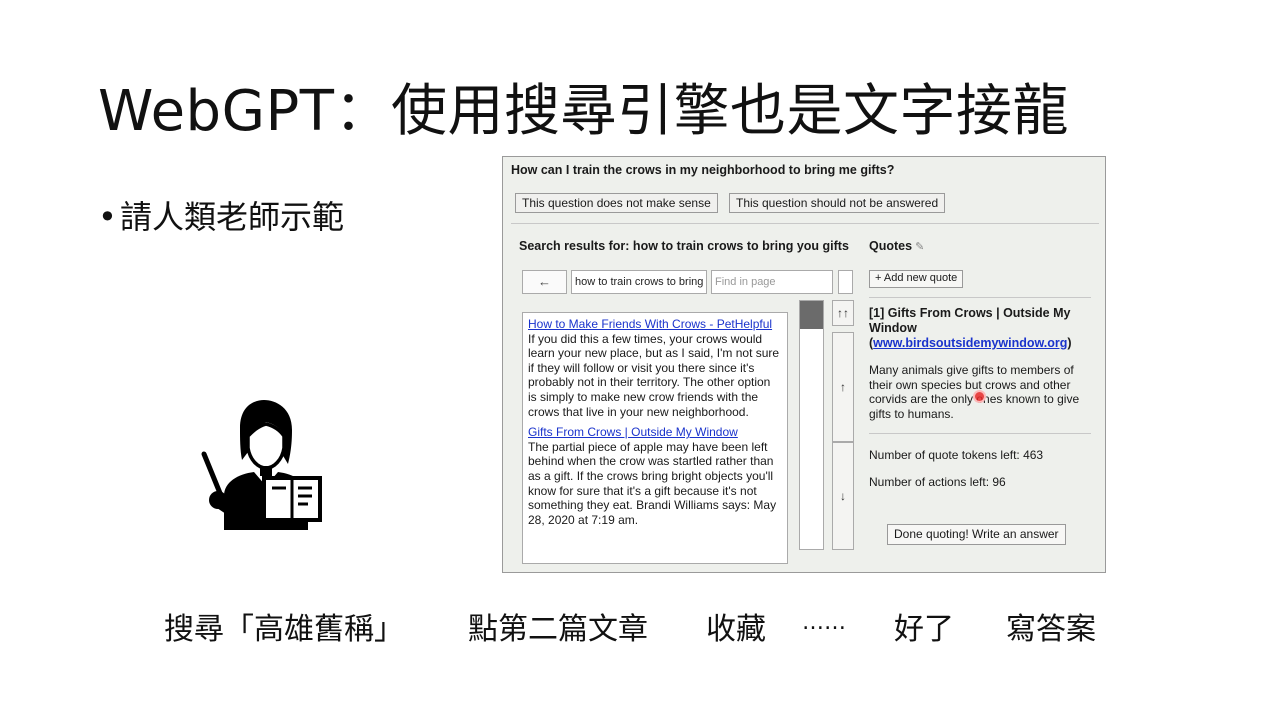  Describe the element at coordinates (976, 534) in the screenshot. I see `done-quoting-button: Done quoting! Write an answer` at that location.